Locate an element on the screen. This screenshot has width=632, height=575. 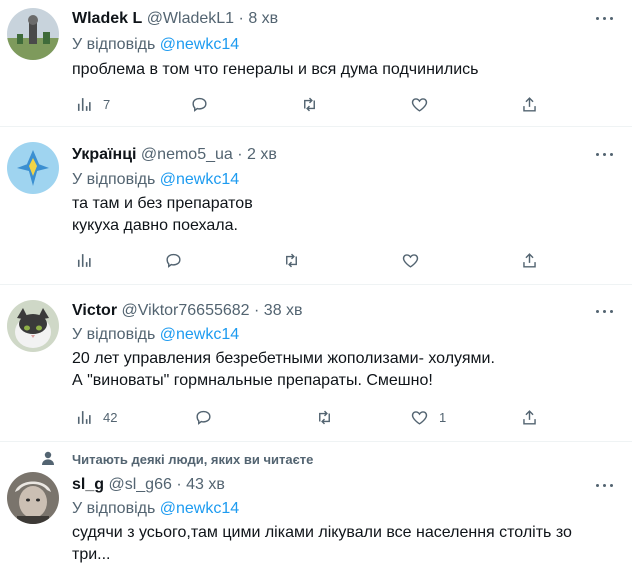
timestamp: 8 хв is located at coordinates (263, 18).